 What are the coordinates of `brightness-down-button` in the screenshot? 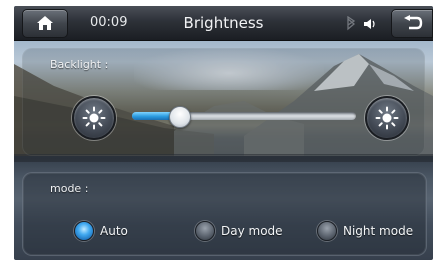 It's located at (94, 118).